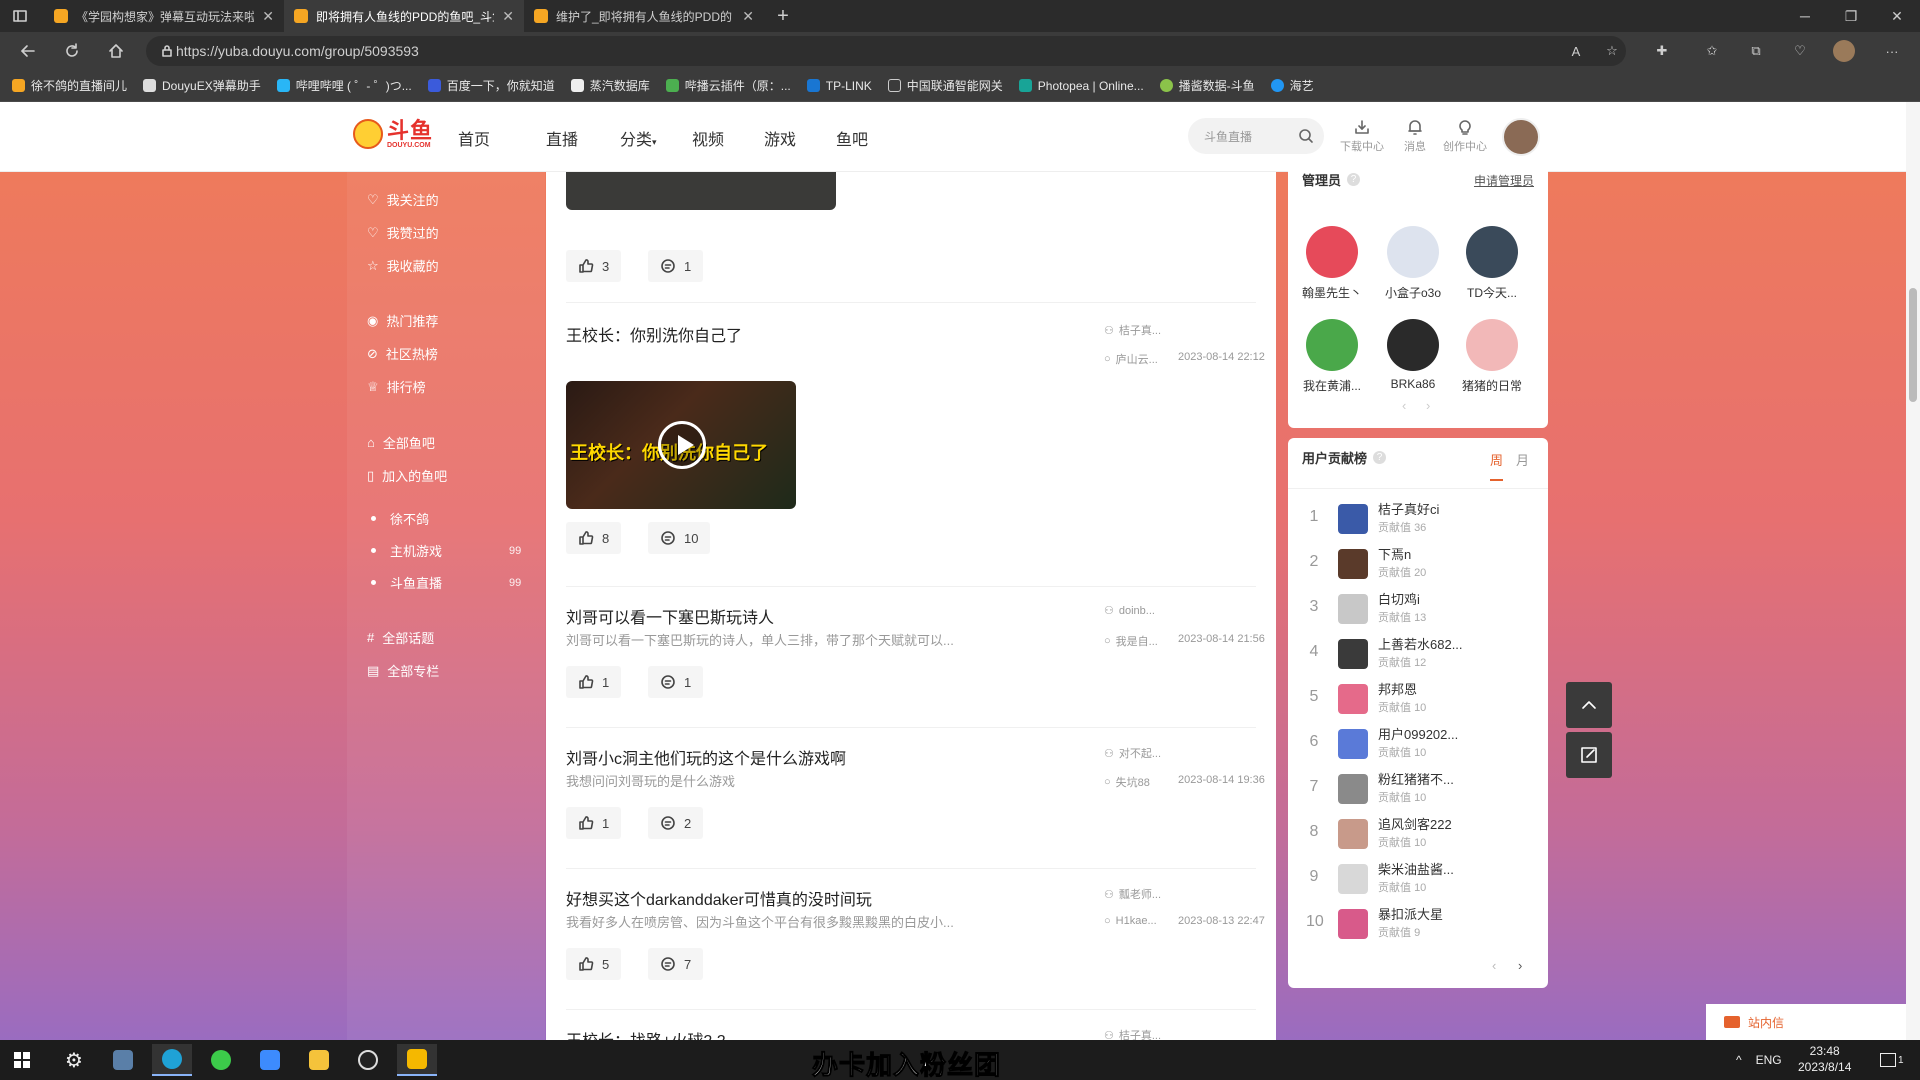 The height and width of the screenshot is (1080, 1920). I want to click on like-button: 8, so click(594, 538).